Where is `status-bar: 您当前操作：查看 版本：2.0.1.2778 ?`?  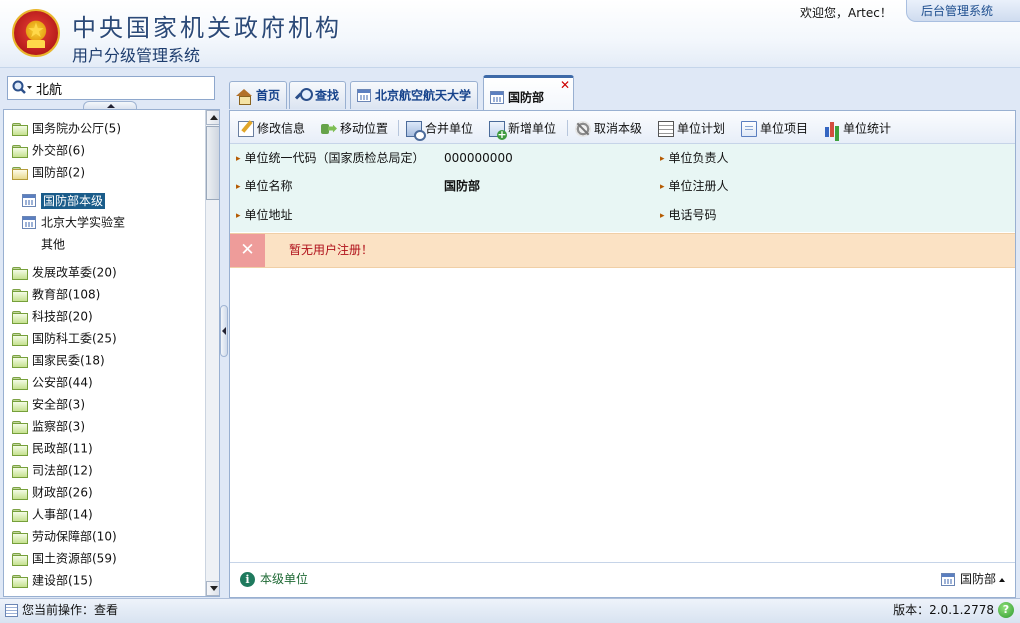 status-bar: 您当前操作：查看 版本：2.0.1.2778 ? is located at coordinates (510, 610).